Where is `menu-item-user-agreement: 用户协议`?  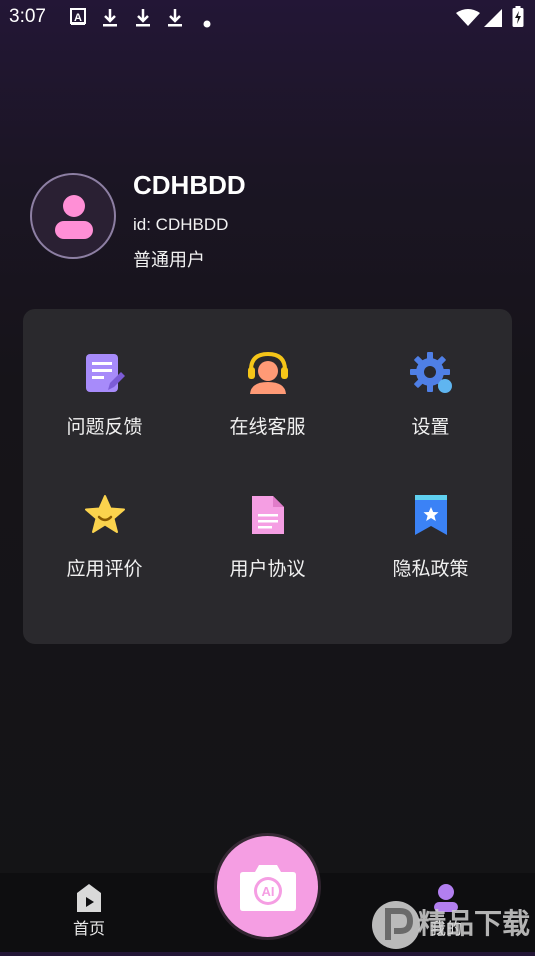
menu-item-user-agreement: 用户协议 is located at coordinates (267, 564).